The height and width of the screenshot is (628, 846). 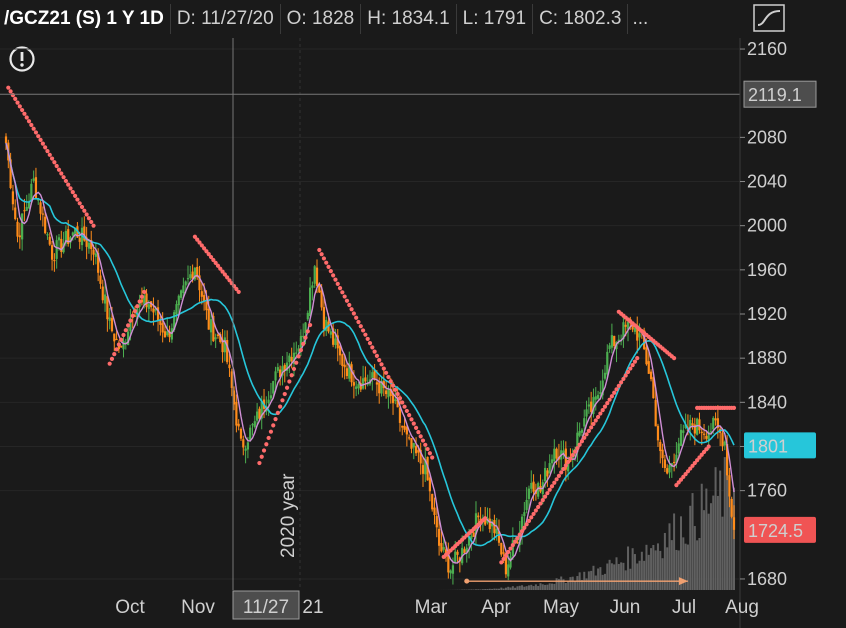 What do you see at coordinates (85, 19) in the screenshot?
I see `symbol-label: /GCZ21 (S) 1 Y 1D` at bounding box center [85, 19].